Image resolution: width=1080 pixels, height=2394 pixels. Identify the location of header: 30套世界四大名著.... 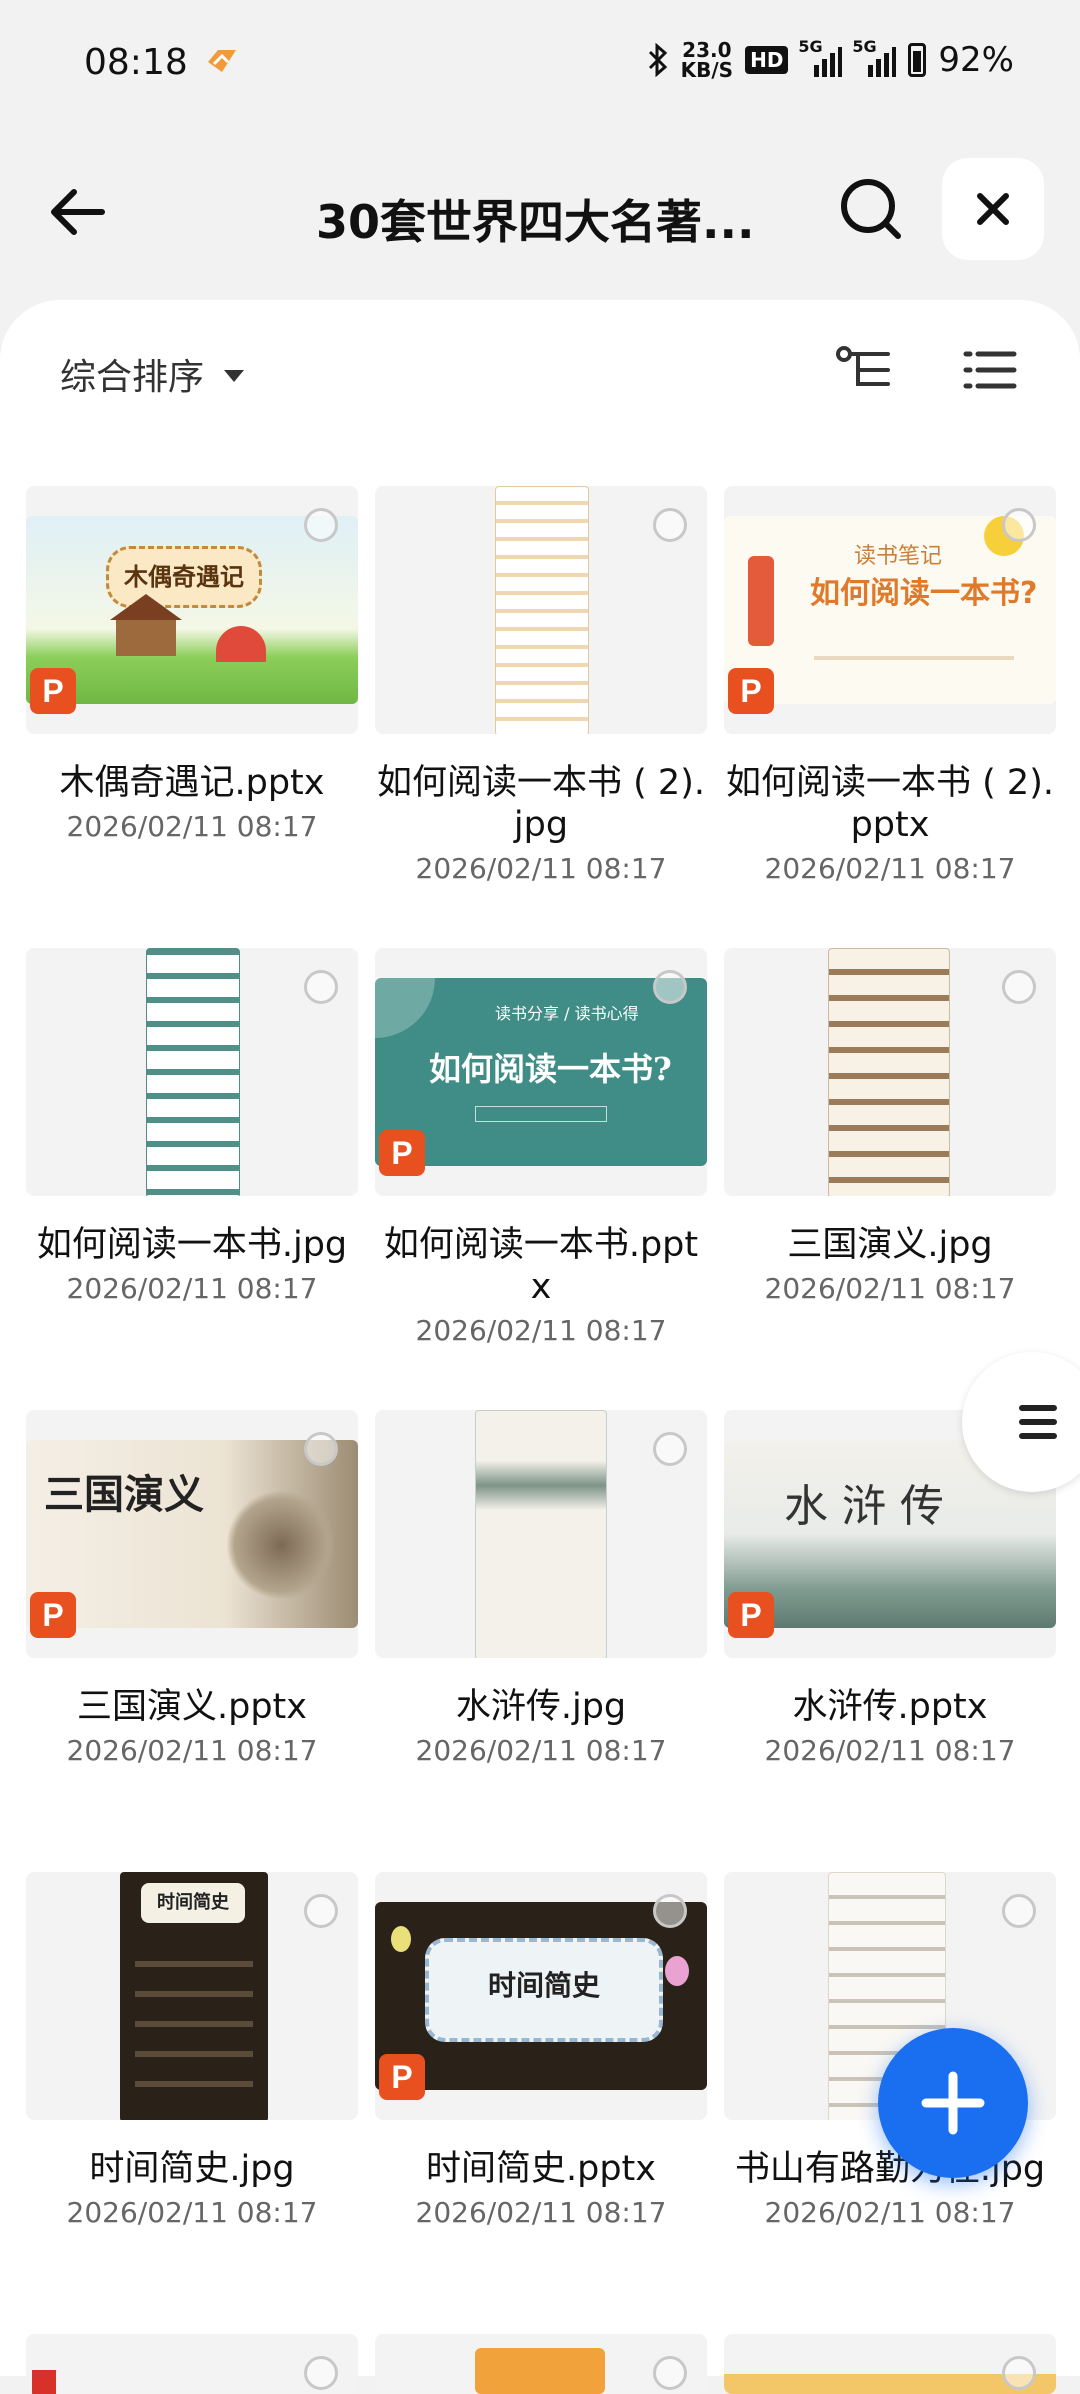
(540, 210).